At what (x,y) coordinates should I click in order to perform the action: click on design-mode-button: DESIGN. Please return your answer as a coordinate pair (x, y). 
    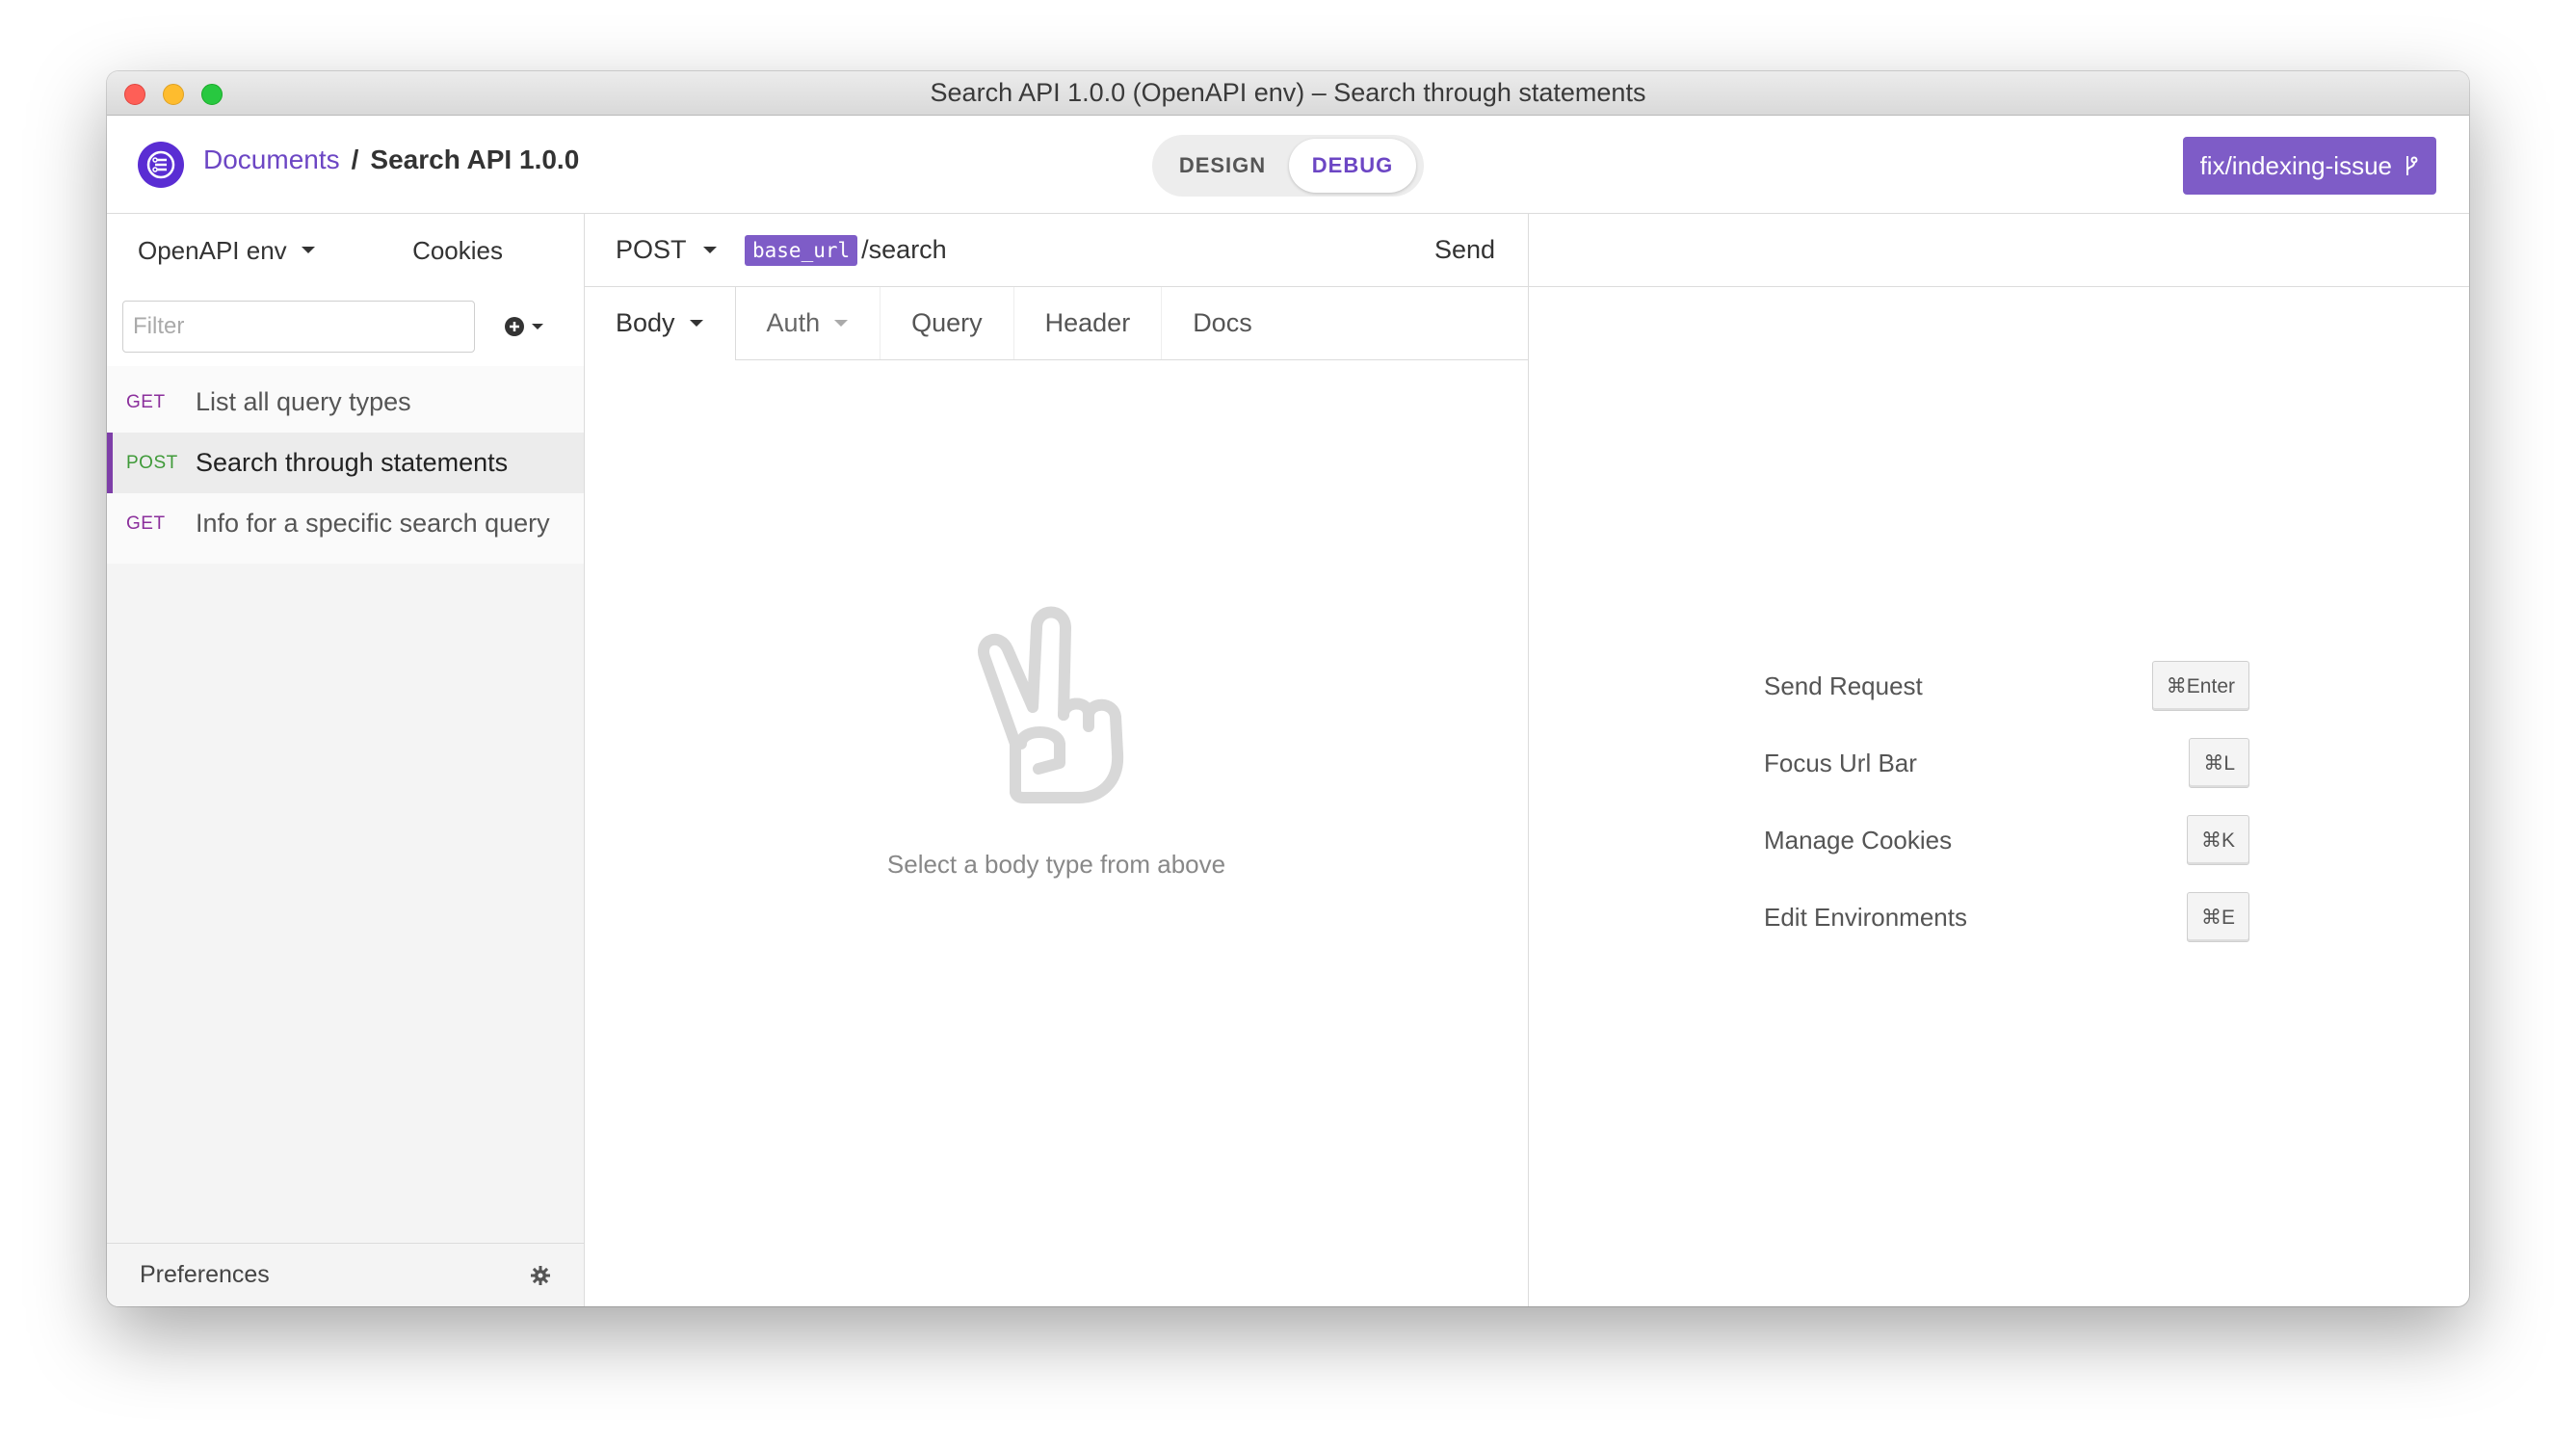
    Looking at the image, I should click on (1222, 166).